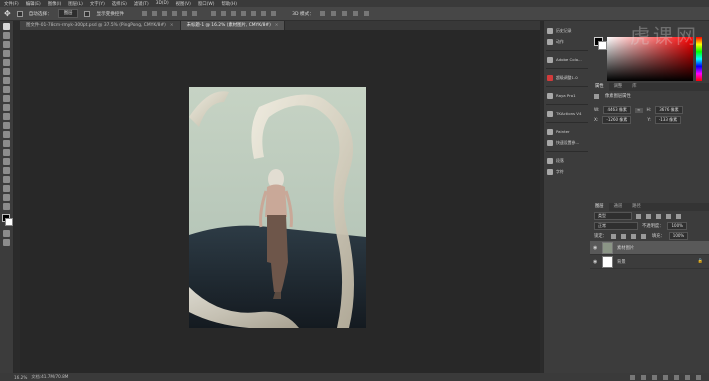 The width and height of the screenshot is (709, 381). I want to click on dock-item-tk: TKActions V4, so click(567, 113).